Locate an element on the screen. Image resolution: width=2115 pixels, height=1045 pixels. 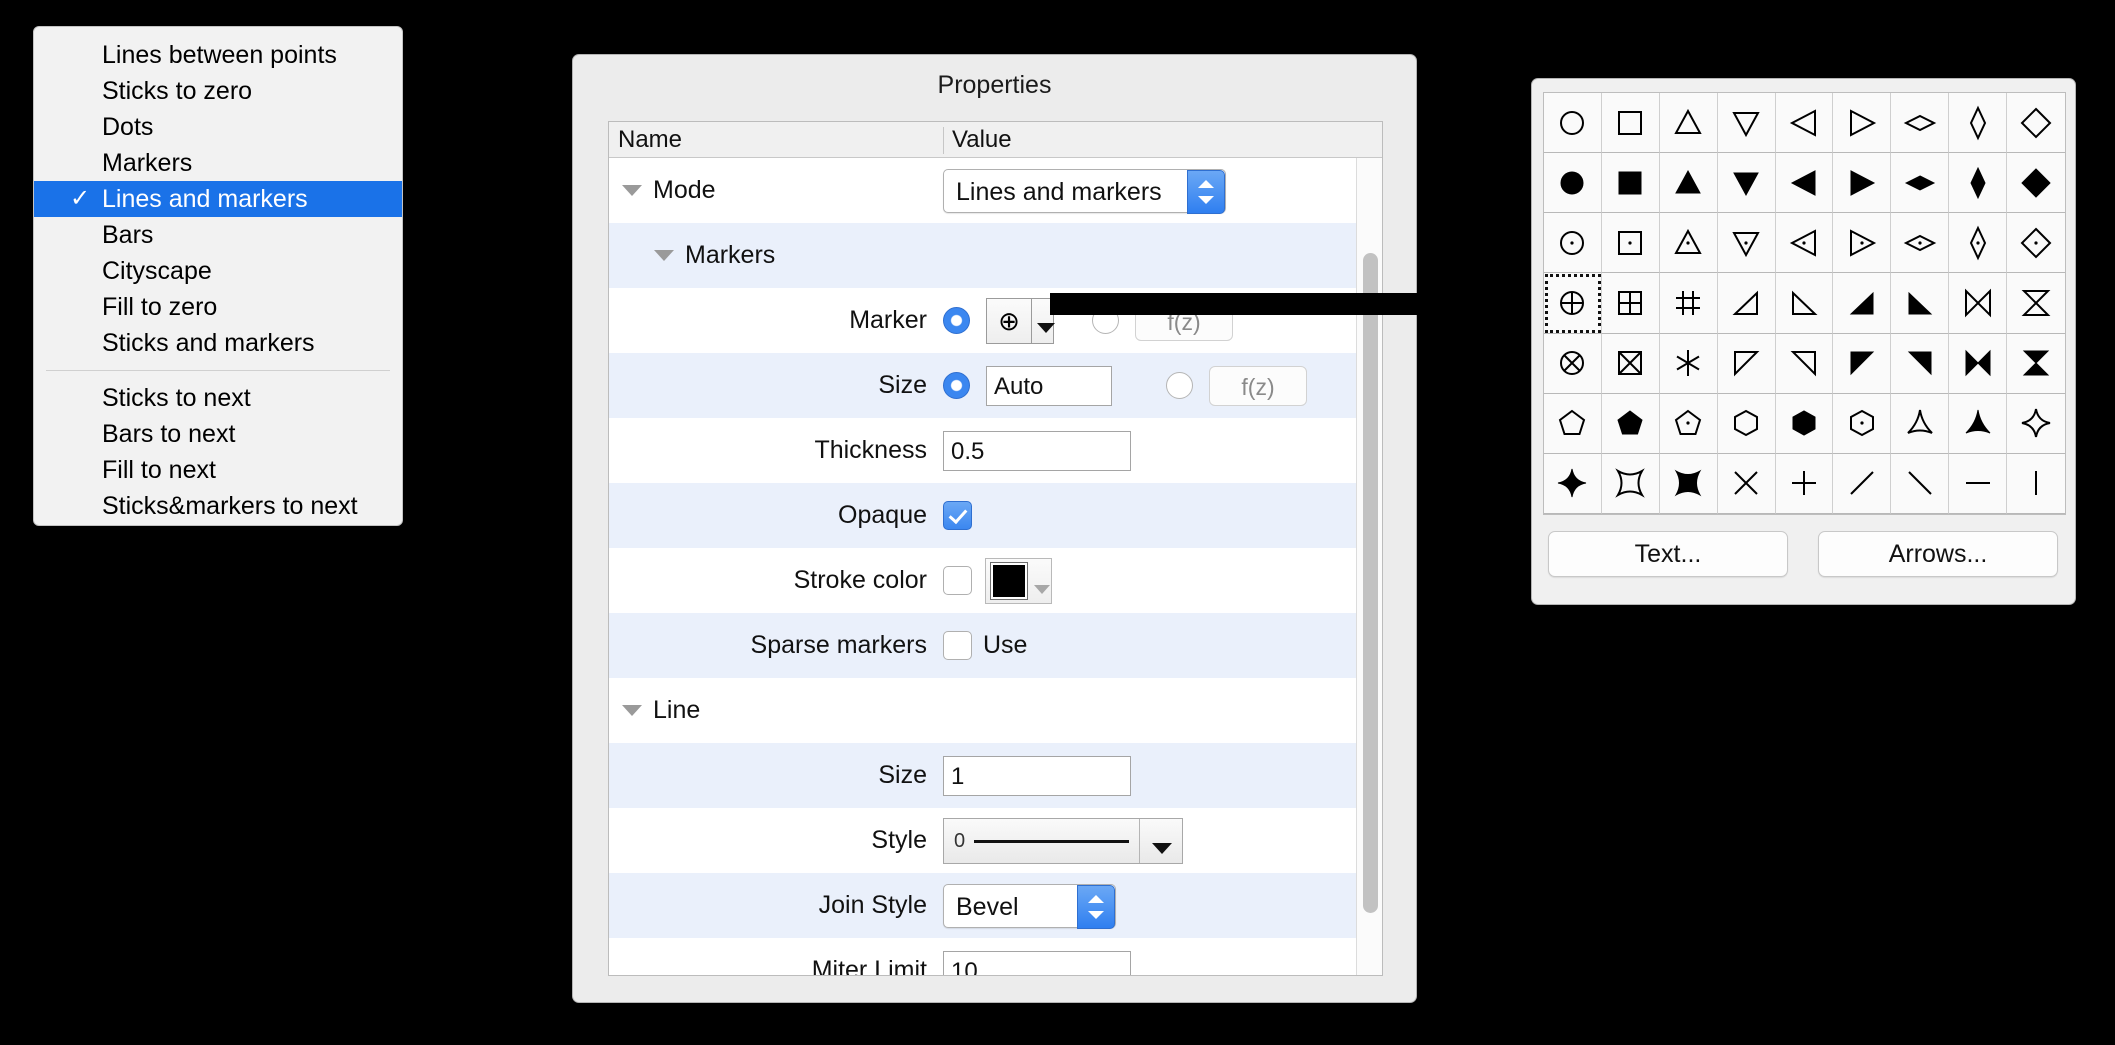
marker-cell-dash is located at coordinates (1978, 483).